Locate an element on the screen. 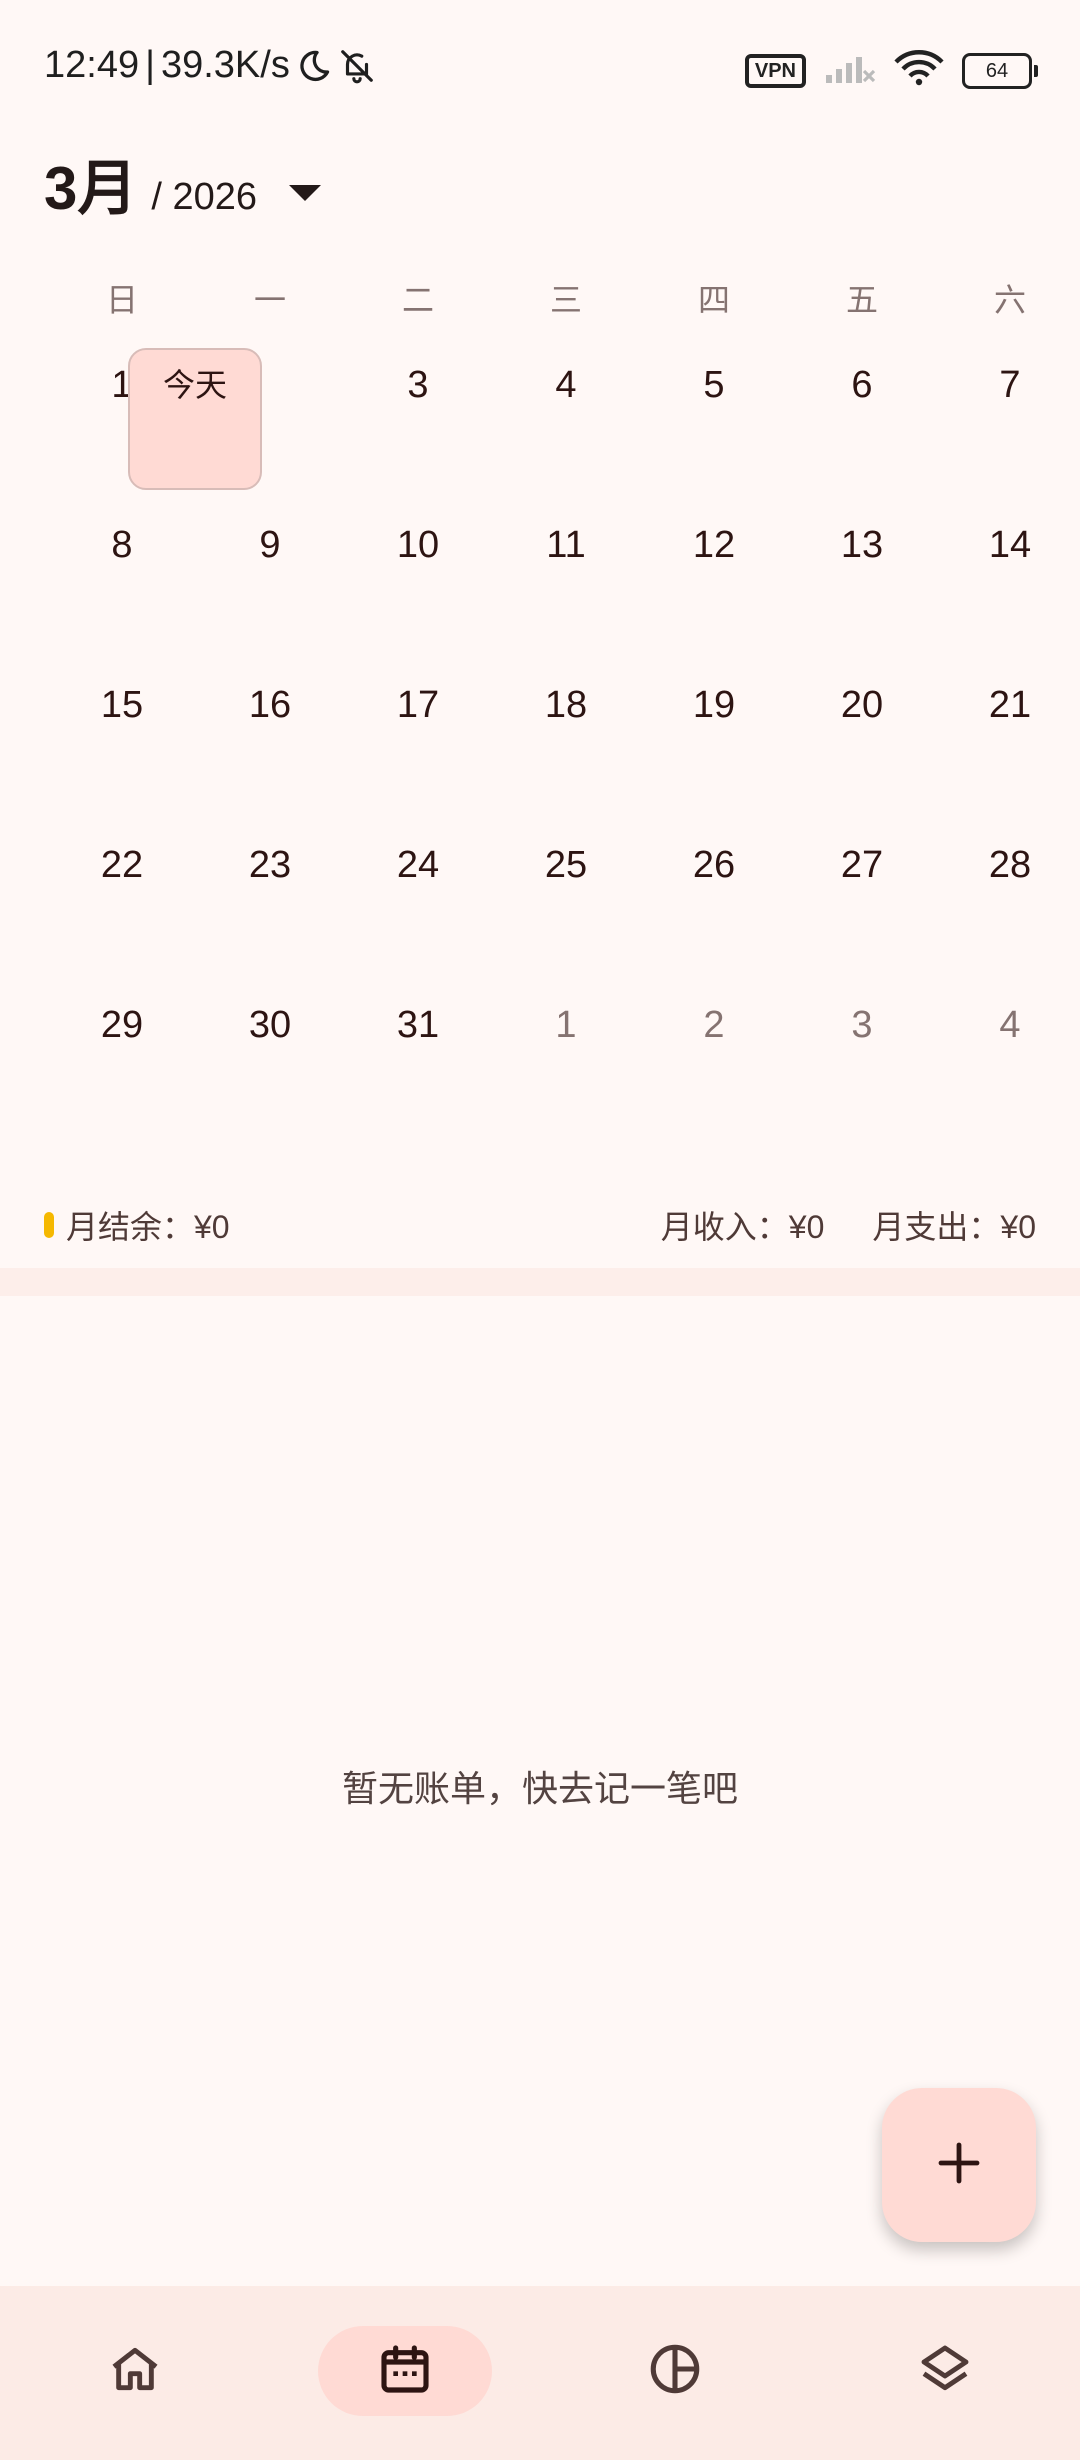 The image size is (1080, 2460). day-number: 2 is located at coordinates (714, 1025).